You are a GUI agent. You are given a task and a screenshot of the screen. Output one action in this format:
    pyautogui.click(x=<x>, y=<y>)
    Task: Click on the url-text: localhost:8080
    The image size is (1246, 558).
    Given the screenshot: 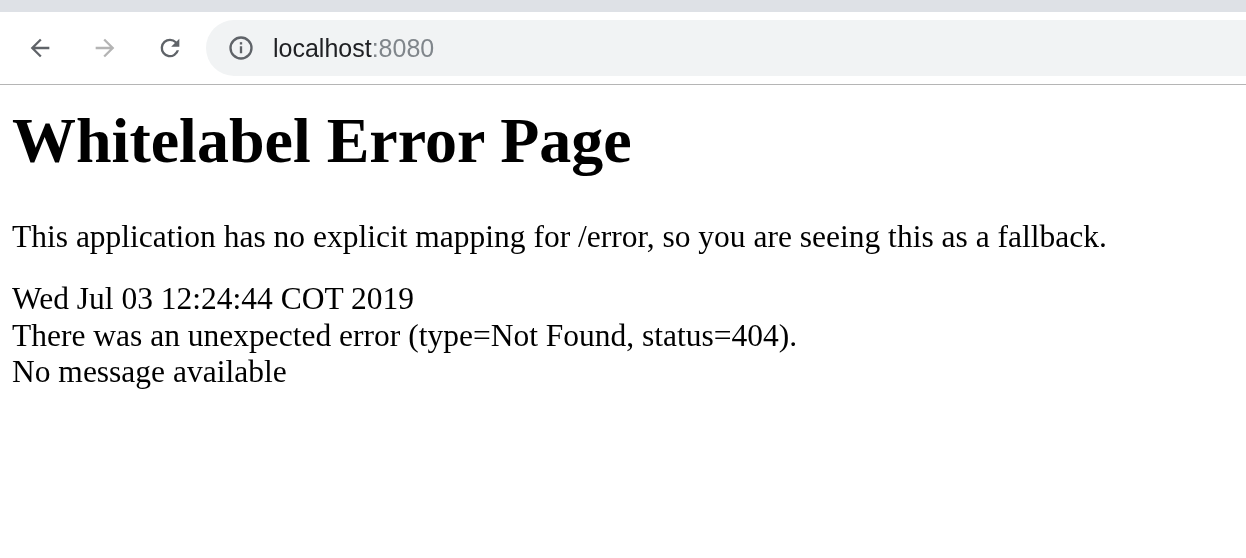 What is the action you would take?
    pyautogui.click(x=354, y=48)
    